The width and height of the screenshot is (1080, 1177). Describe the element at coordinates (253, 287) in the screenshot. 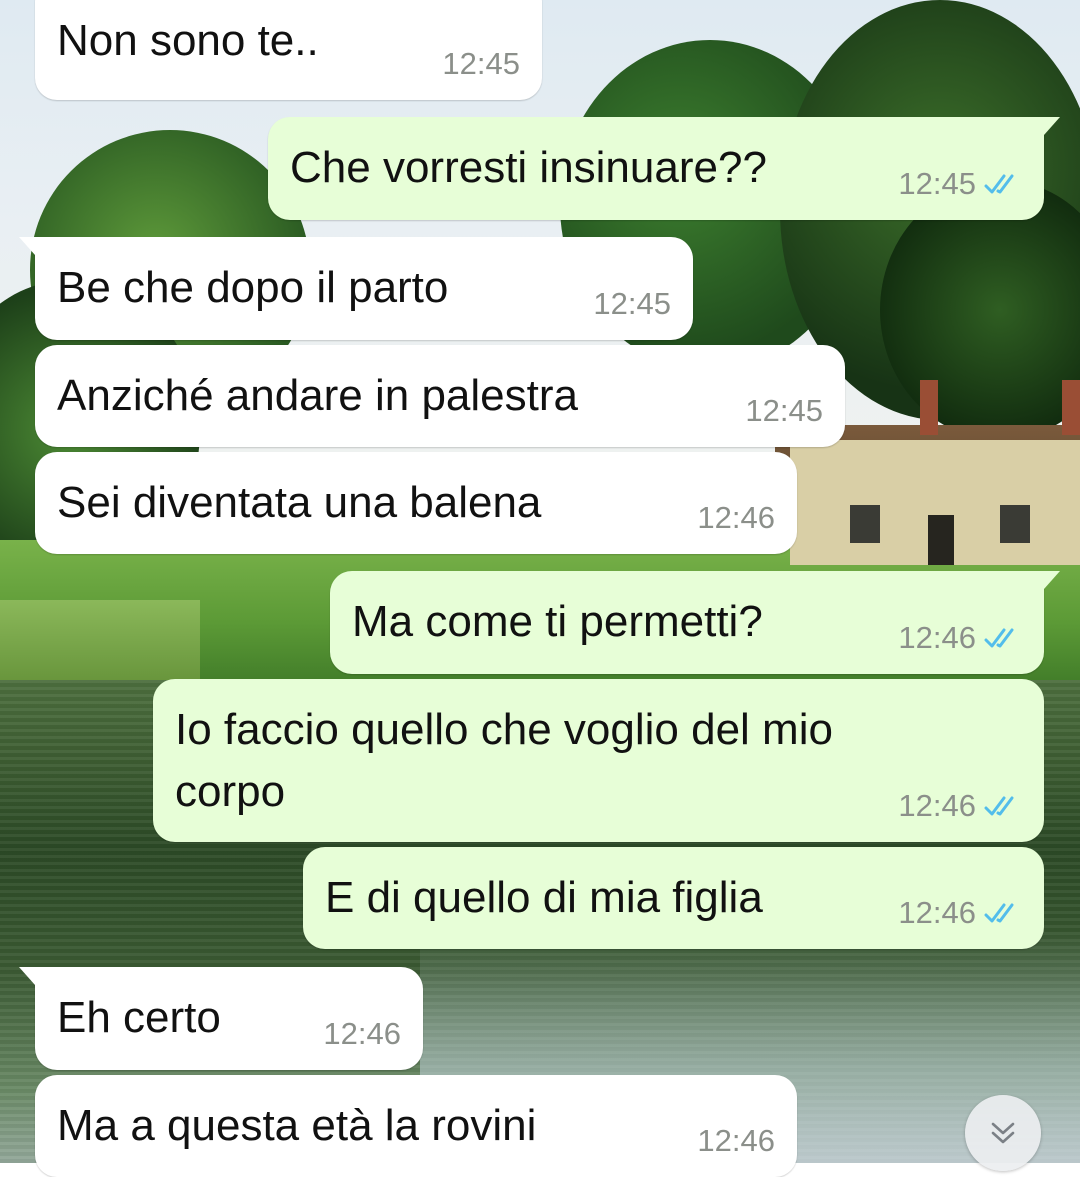

I see `message-text: Be che dopo il parto` at that location.